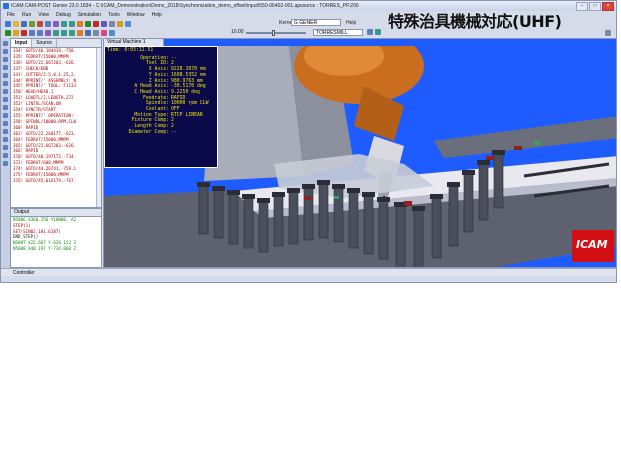  Describe the element at coordinates (40, 23) in the screenshot. I see `cut-icon` at that location.